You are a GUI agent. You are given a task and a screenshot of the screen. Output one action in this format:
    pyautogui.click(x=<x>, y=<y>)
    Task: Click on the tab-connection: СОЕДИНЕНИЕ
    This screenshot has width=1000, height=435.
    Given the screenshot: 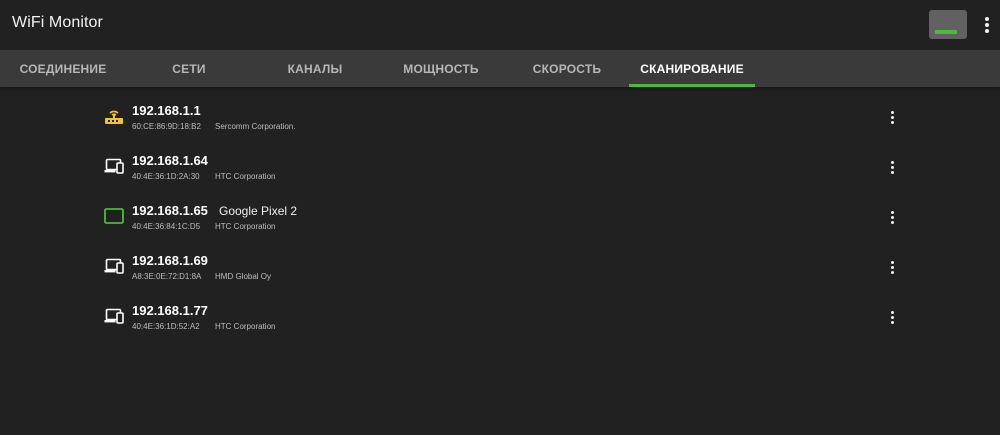 What is the action you would take?
    pyautogui.click(x=63, y=68)
    